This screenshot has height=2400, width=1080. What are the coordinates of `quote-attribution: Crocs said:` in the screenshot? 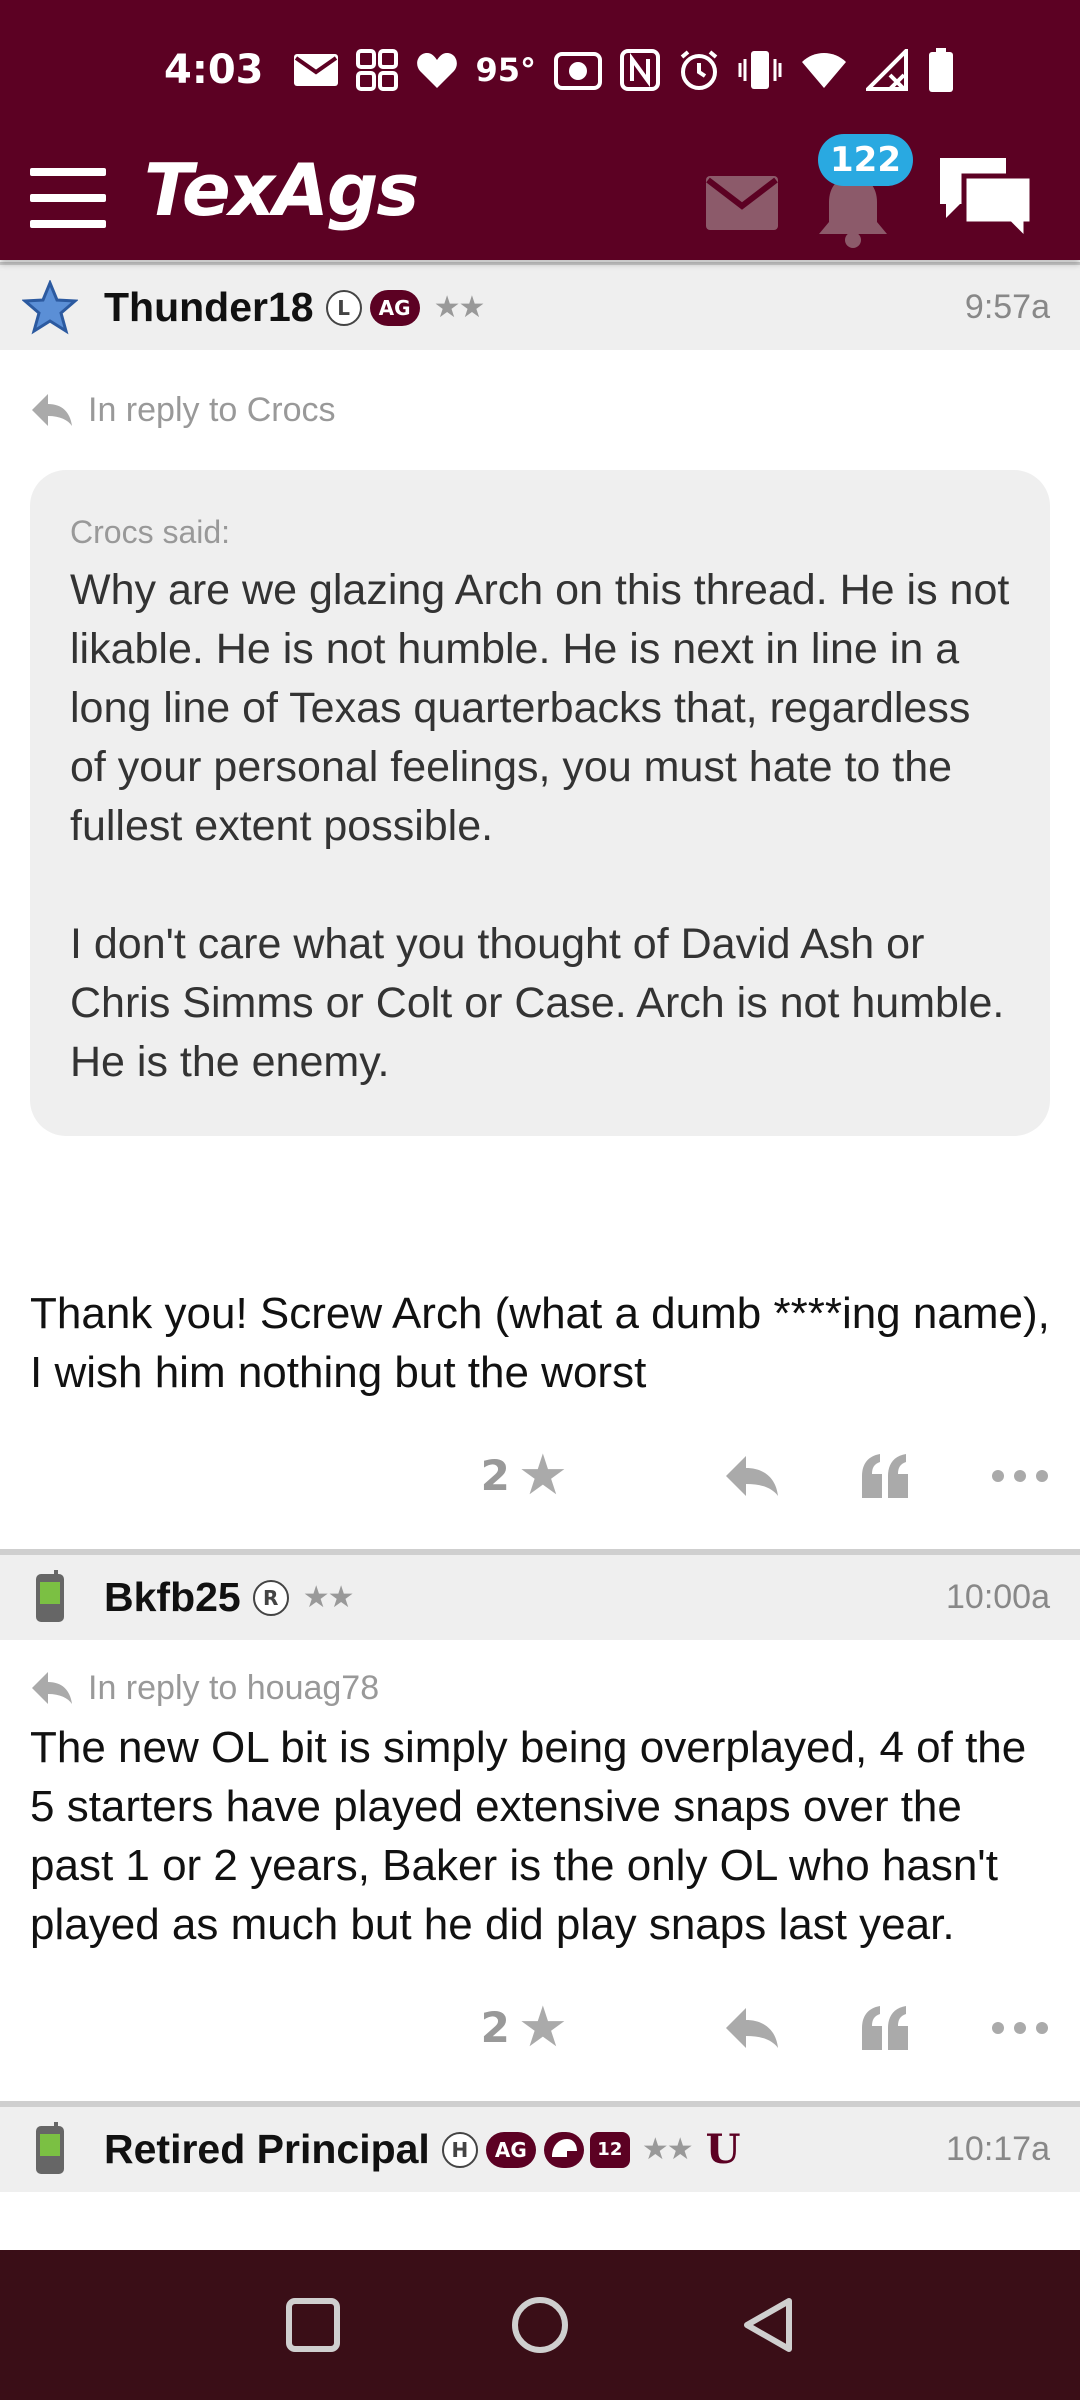 It's located at (150, 532).